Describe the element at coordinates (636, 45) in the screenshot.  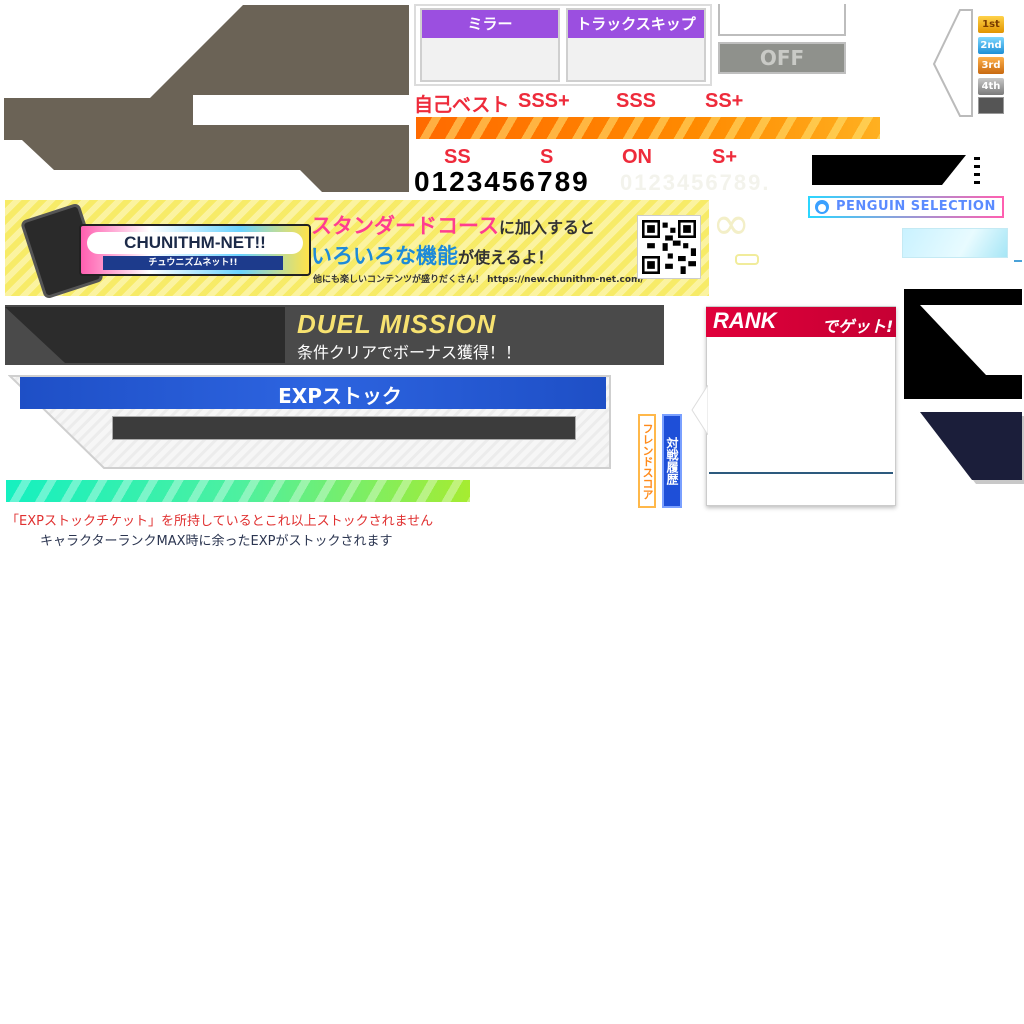
I see `track-skip-option: トラックスキップ` at that location.